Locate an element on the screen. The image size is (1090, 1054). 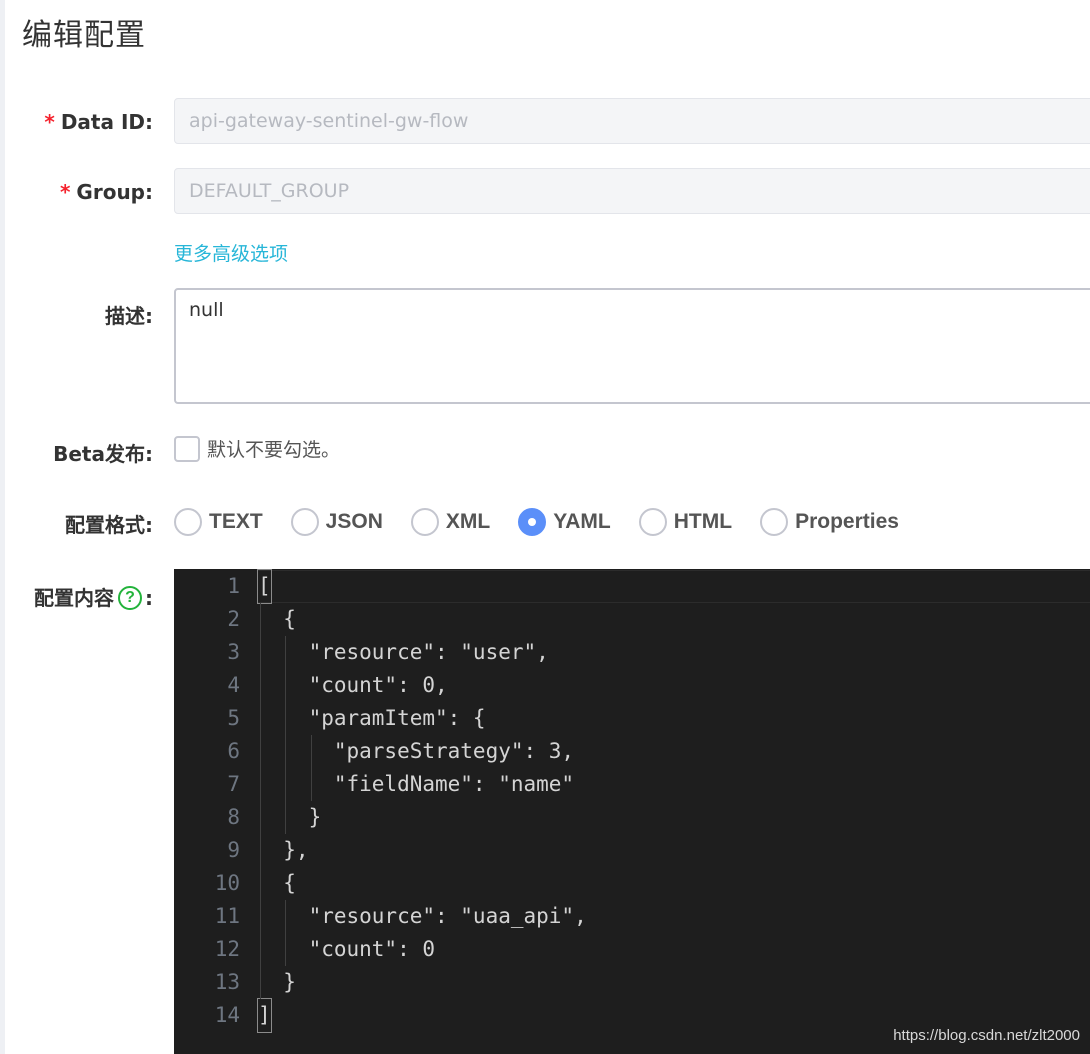
line-number: 14 is located at coordinates (227, 1015).